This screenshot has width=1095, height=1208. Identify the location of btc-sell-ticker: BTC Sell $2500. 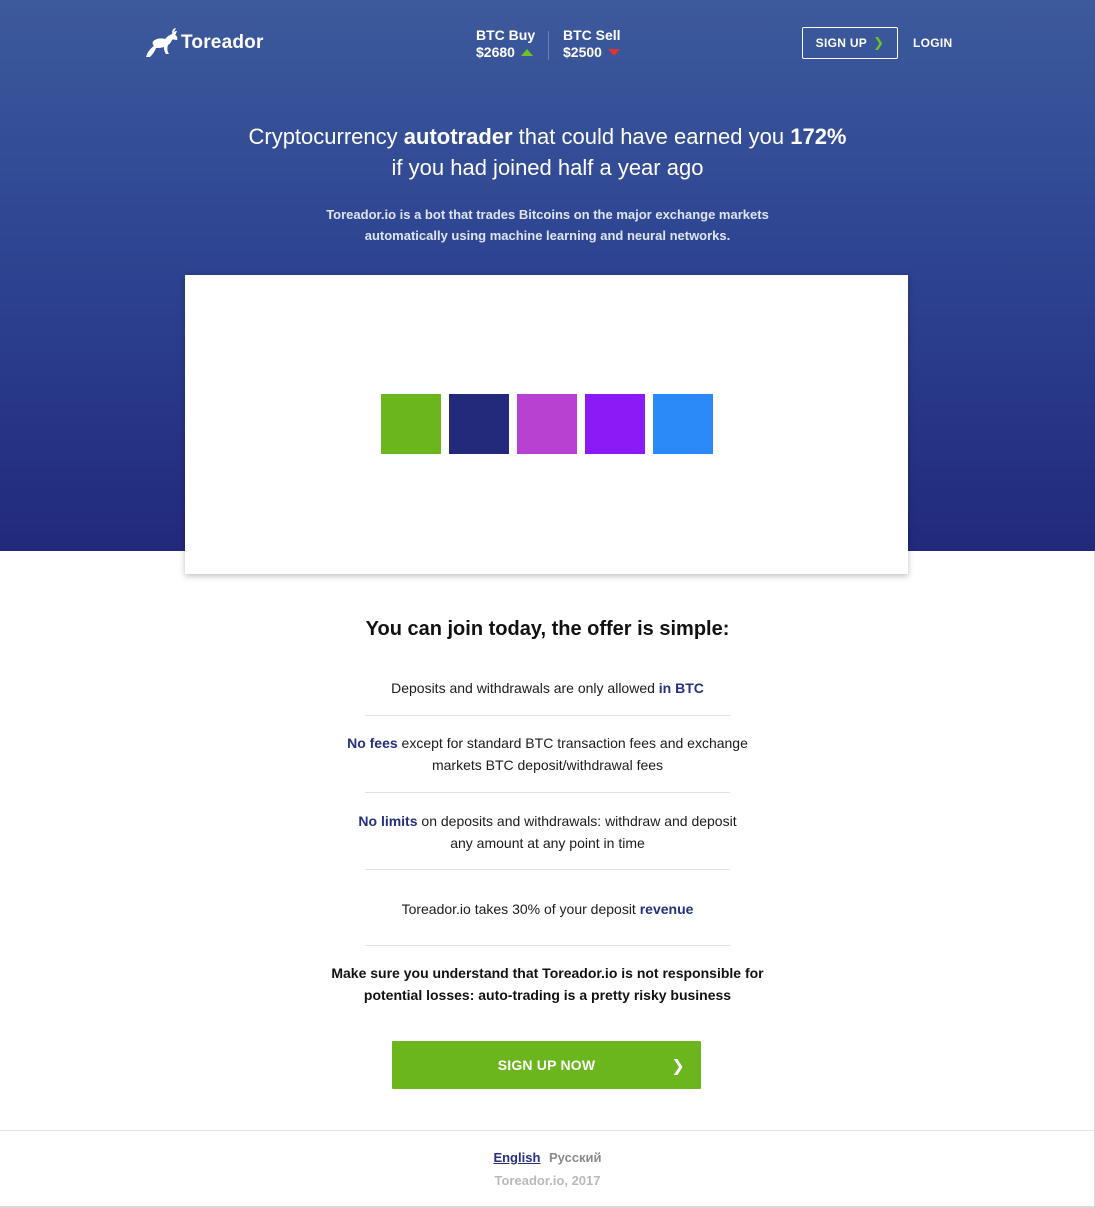
(592, 44).